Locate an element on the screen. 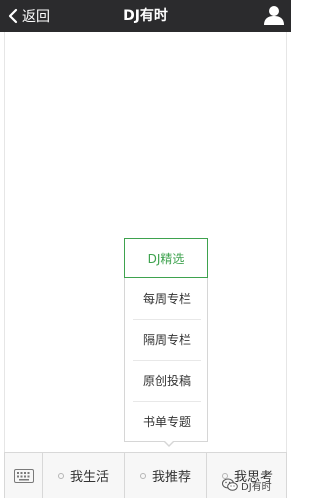 The height and width of the screenshot is (499, 320). tab-label: 我生活 is located at coordinates (89, 477).